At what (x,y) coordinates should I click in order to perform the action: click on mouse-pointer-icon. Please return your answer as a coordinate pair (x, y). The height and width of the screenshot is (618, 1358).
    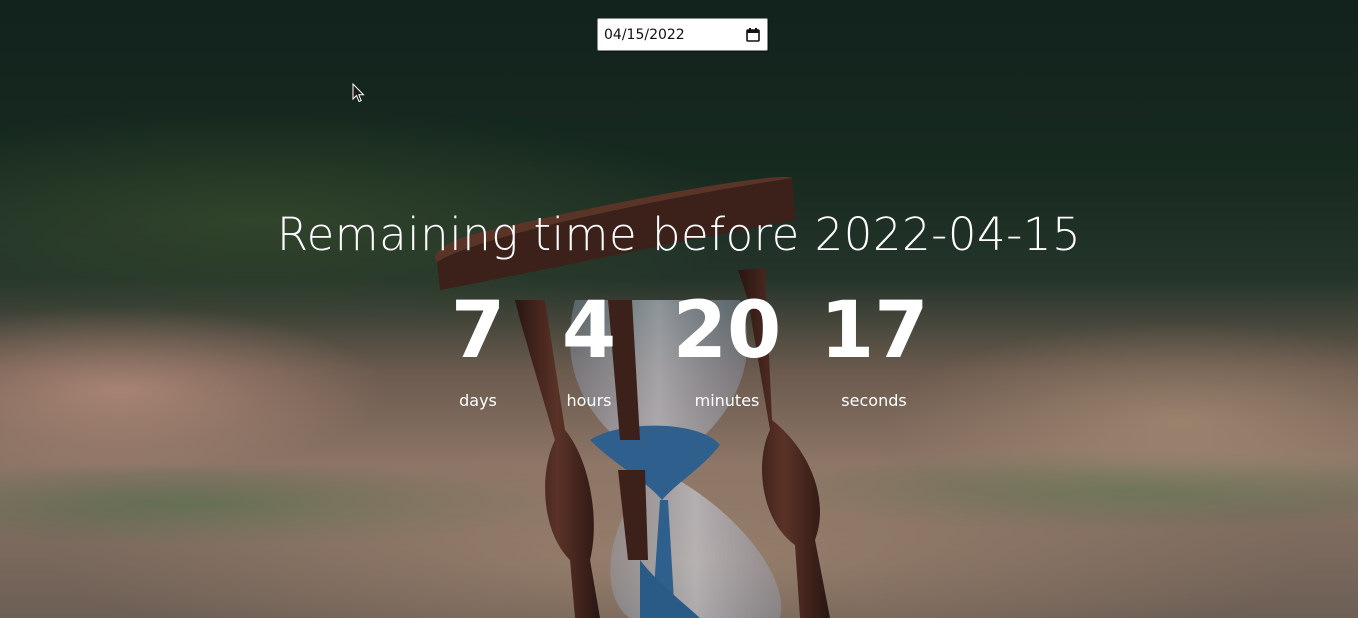
    Looking at the image, I should click on (358, 93).